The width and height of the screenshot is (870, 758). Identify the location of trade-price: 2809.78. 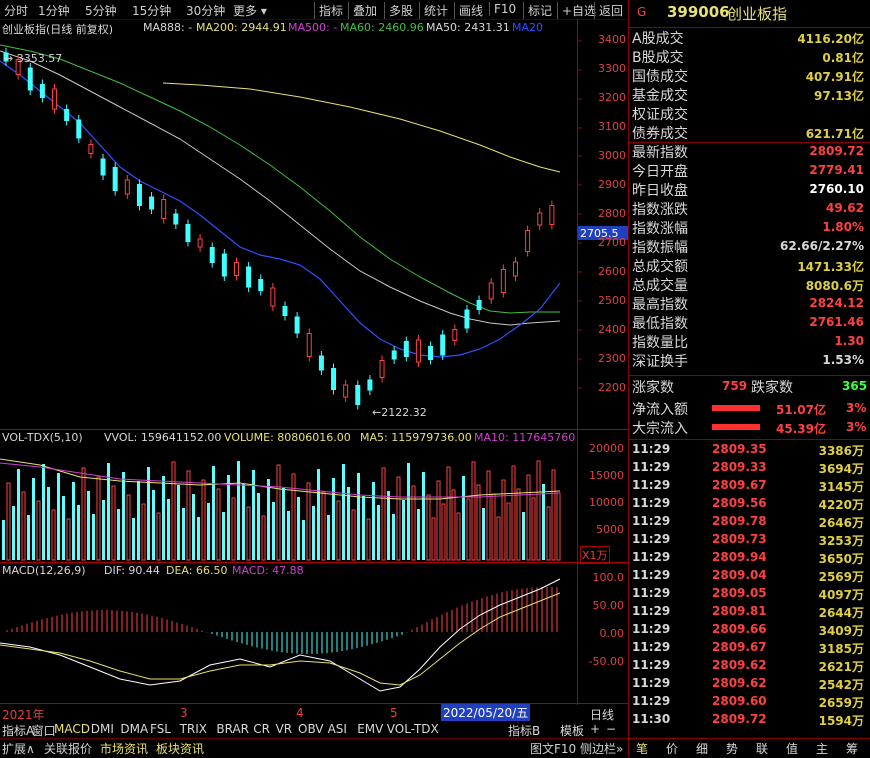
(739, 521).